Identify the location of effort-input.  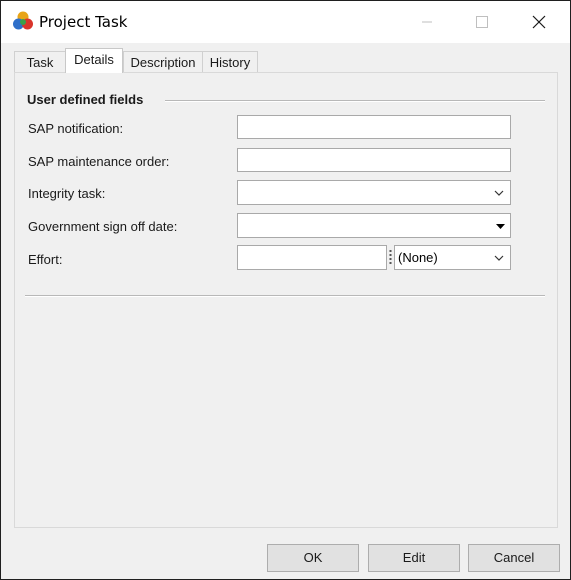
(312, 257).